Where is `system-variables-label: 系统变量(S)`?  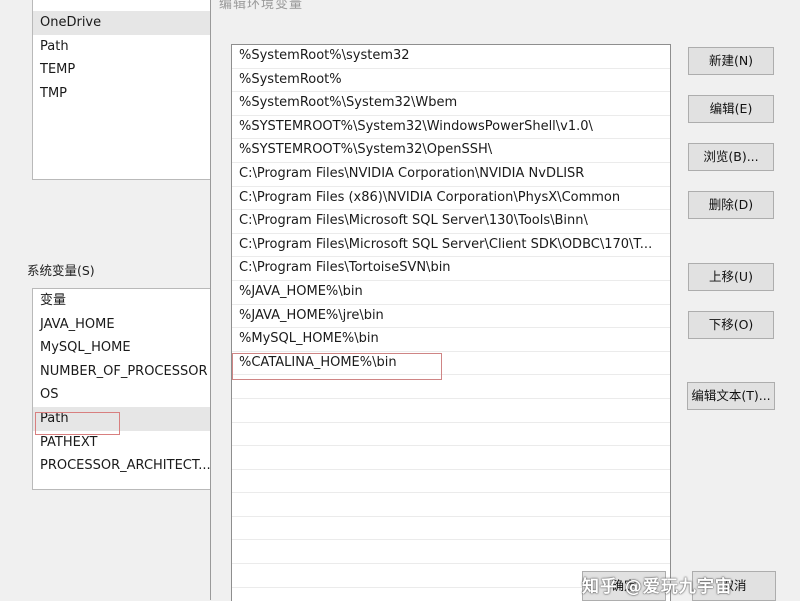
system-variables-label: 系统变量(S) is located at coordinates (61, 270).